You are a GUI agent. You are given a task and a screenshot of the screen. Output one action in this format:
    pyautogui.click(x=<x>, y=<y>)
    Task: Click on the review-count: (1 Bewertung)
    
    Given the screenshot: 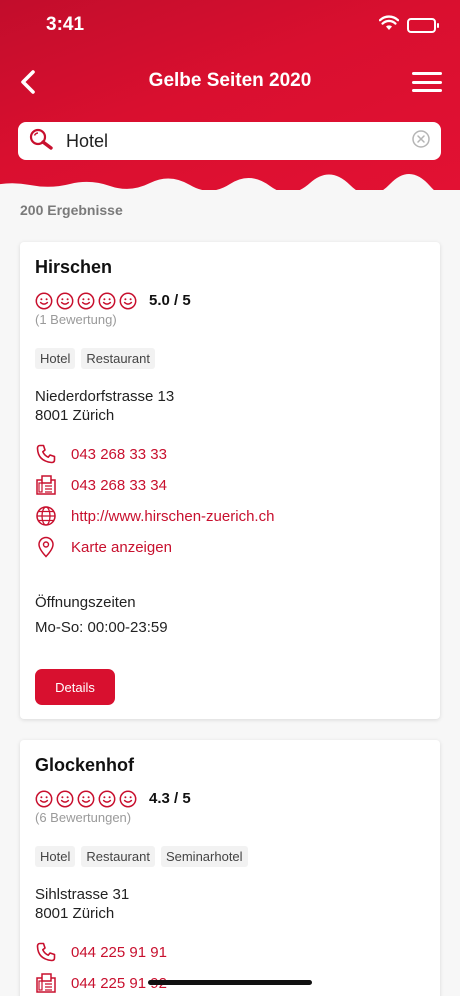 What is the action you would take?
    pyautogui.click(x=76, y=319)
    